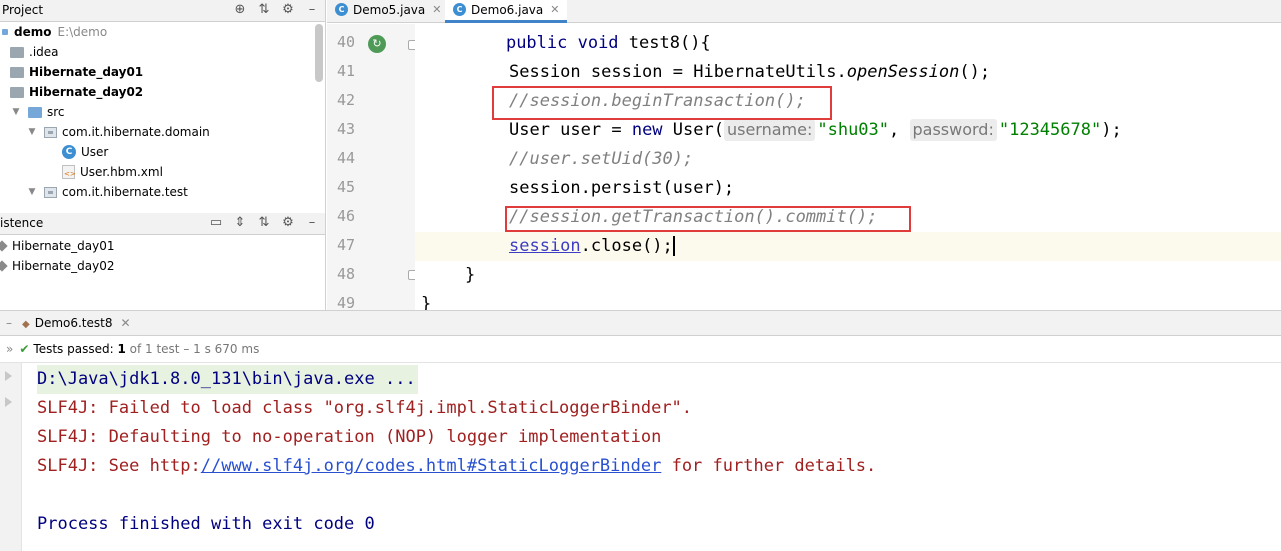 This screenshot has width=1281, height=551. I want to click on folder-icon, so click(17, 52).